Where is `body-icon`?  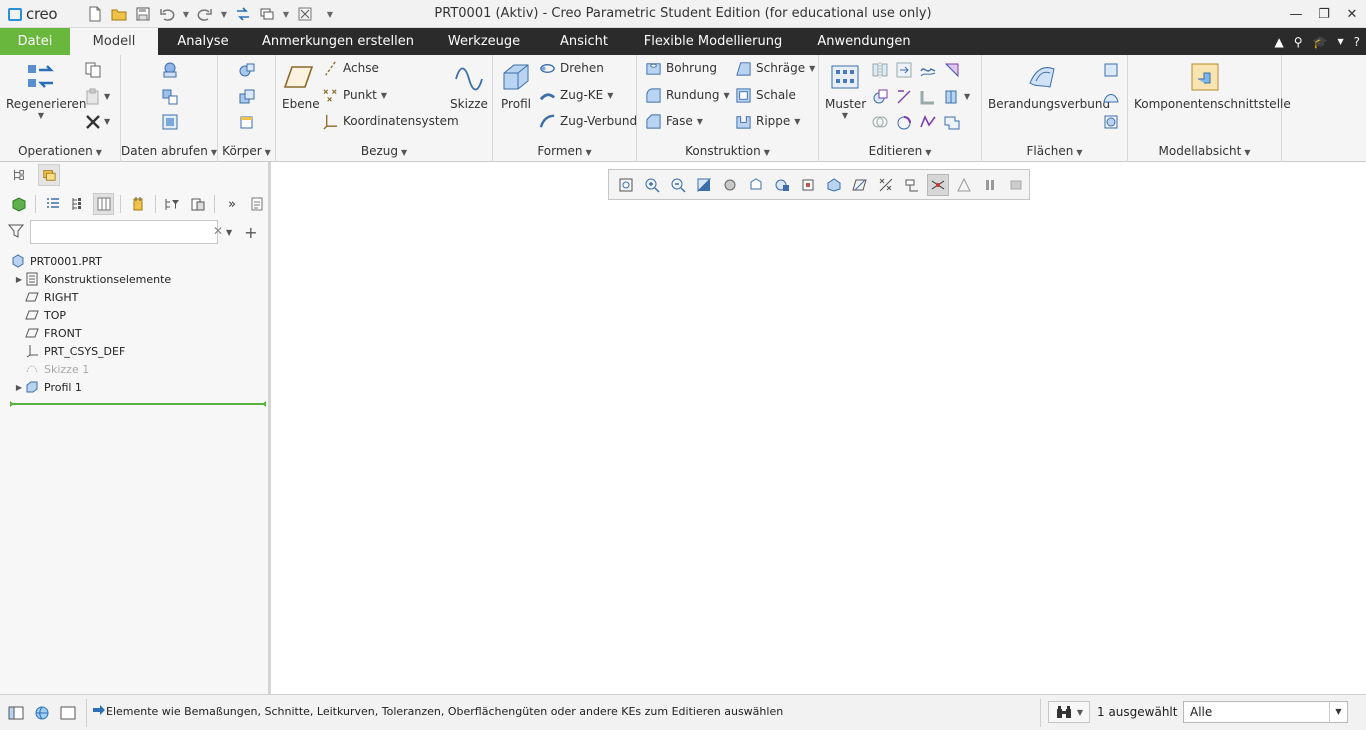 body-icon is located at coordinates (247, 70).